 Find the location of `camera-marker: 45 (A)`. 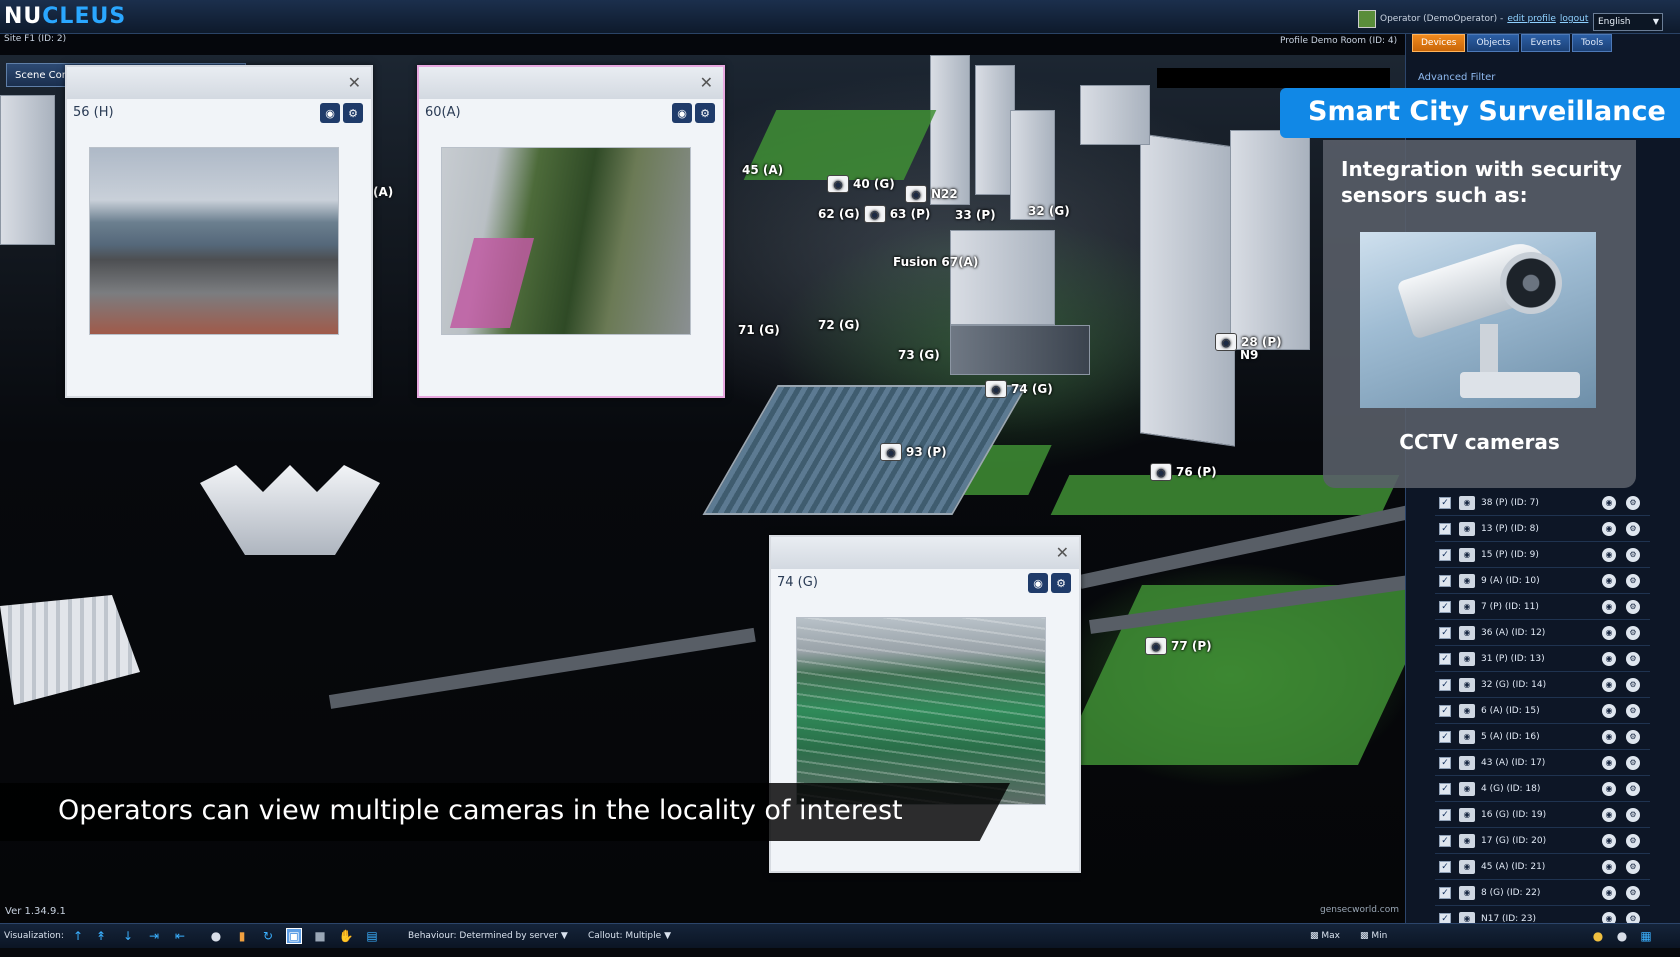

camera-marker: 45 (A) is located at coordinates (762, 170).